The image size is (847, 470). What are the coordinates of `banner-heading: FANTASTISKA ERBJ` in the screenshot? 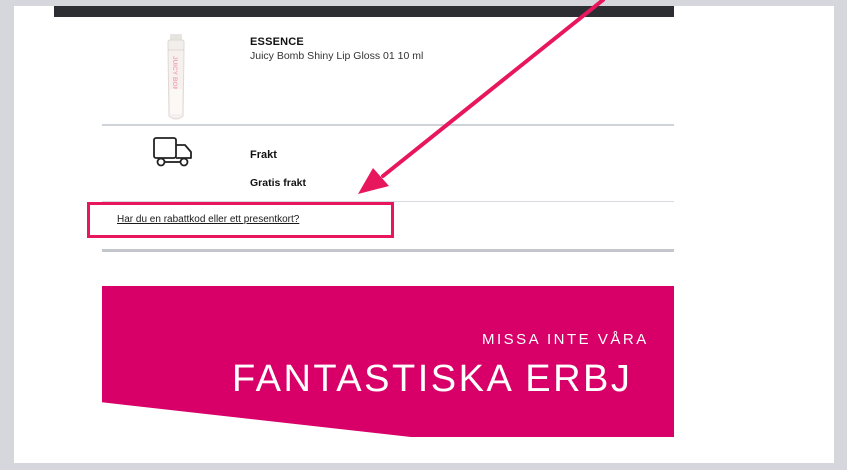 It's located at (432, 379).